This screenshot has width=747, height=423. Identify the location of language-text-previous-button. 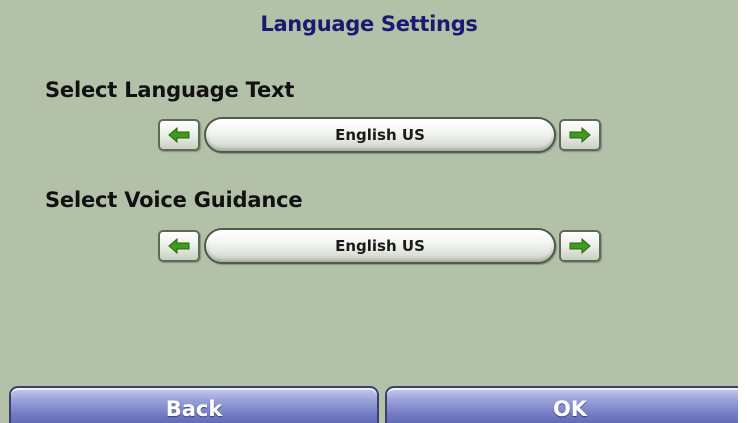
(179, 135).